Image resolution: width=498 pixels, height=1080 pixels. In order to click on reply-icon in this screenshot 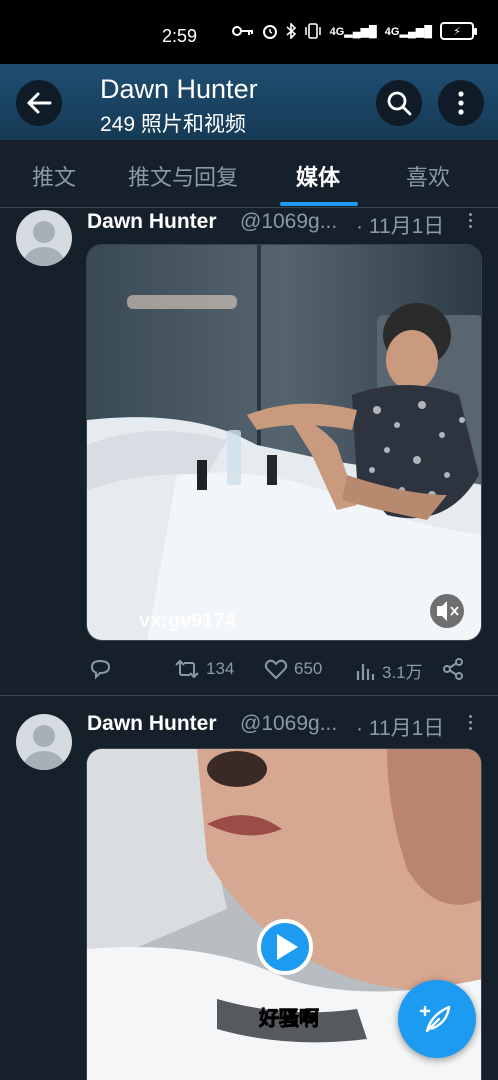, I will do `click(100, 669)`.